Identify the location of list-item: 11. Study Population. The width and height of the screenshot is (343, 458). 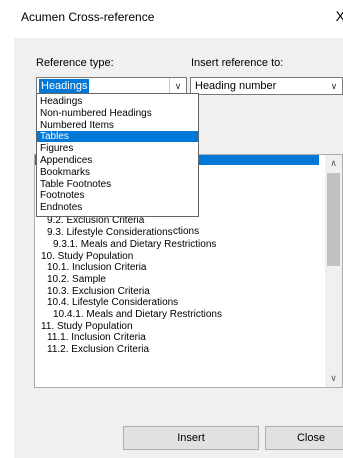
(87, 326).